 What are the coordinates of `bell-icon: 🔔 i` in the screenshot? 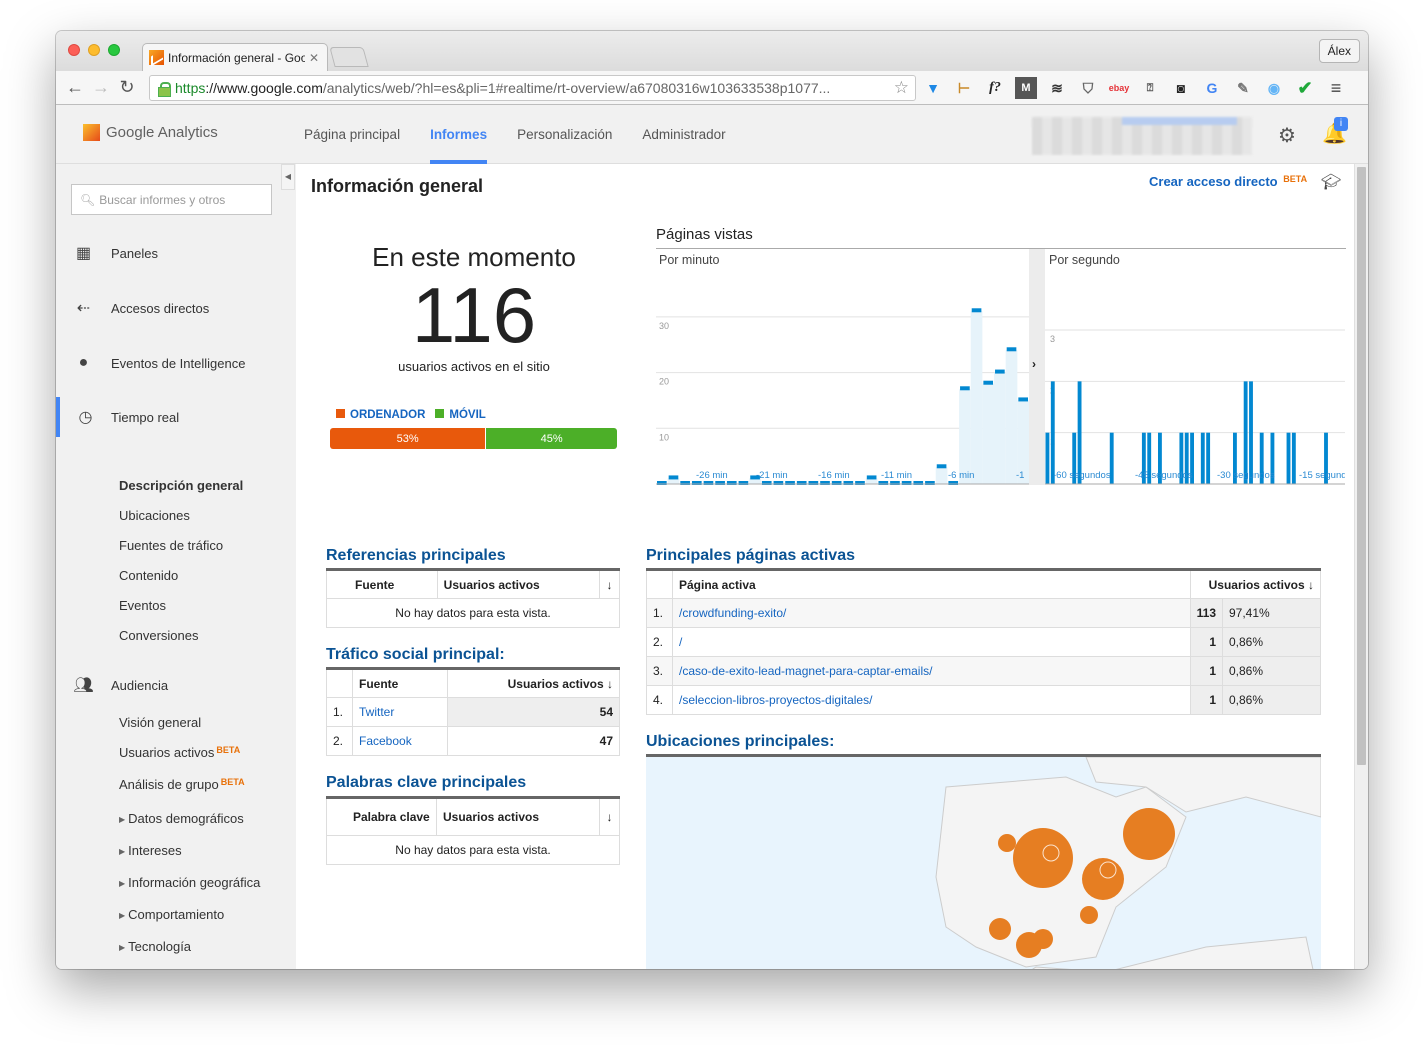 It's located at (1335, 131).